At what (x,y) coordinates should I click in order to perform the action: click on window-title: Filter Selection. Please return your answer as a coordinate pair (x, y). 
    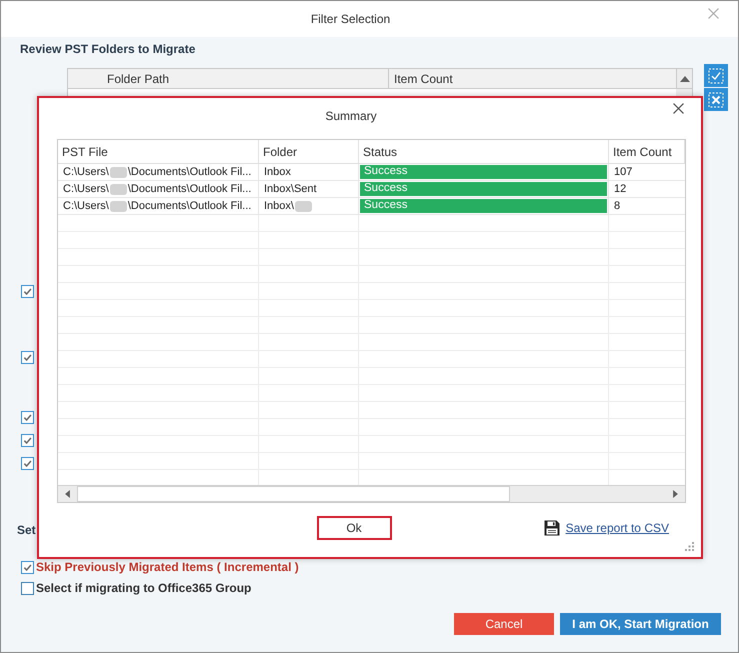
    Looking at the image, I should click on (351, 19).